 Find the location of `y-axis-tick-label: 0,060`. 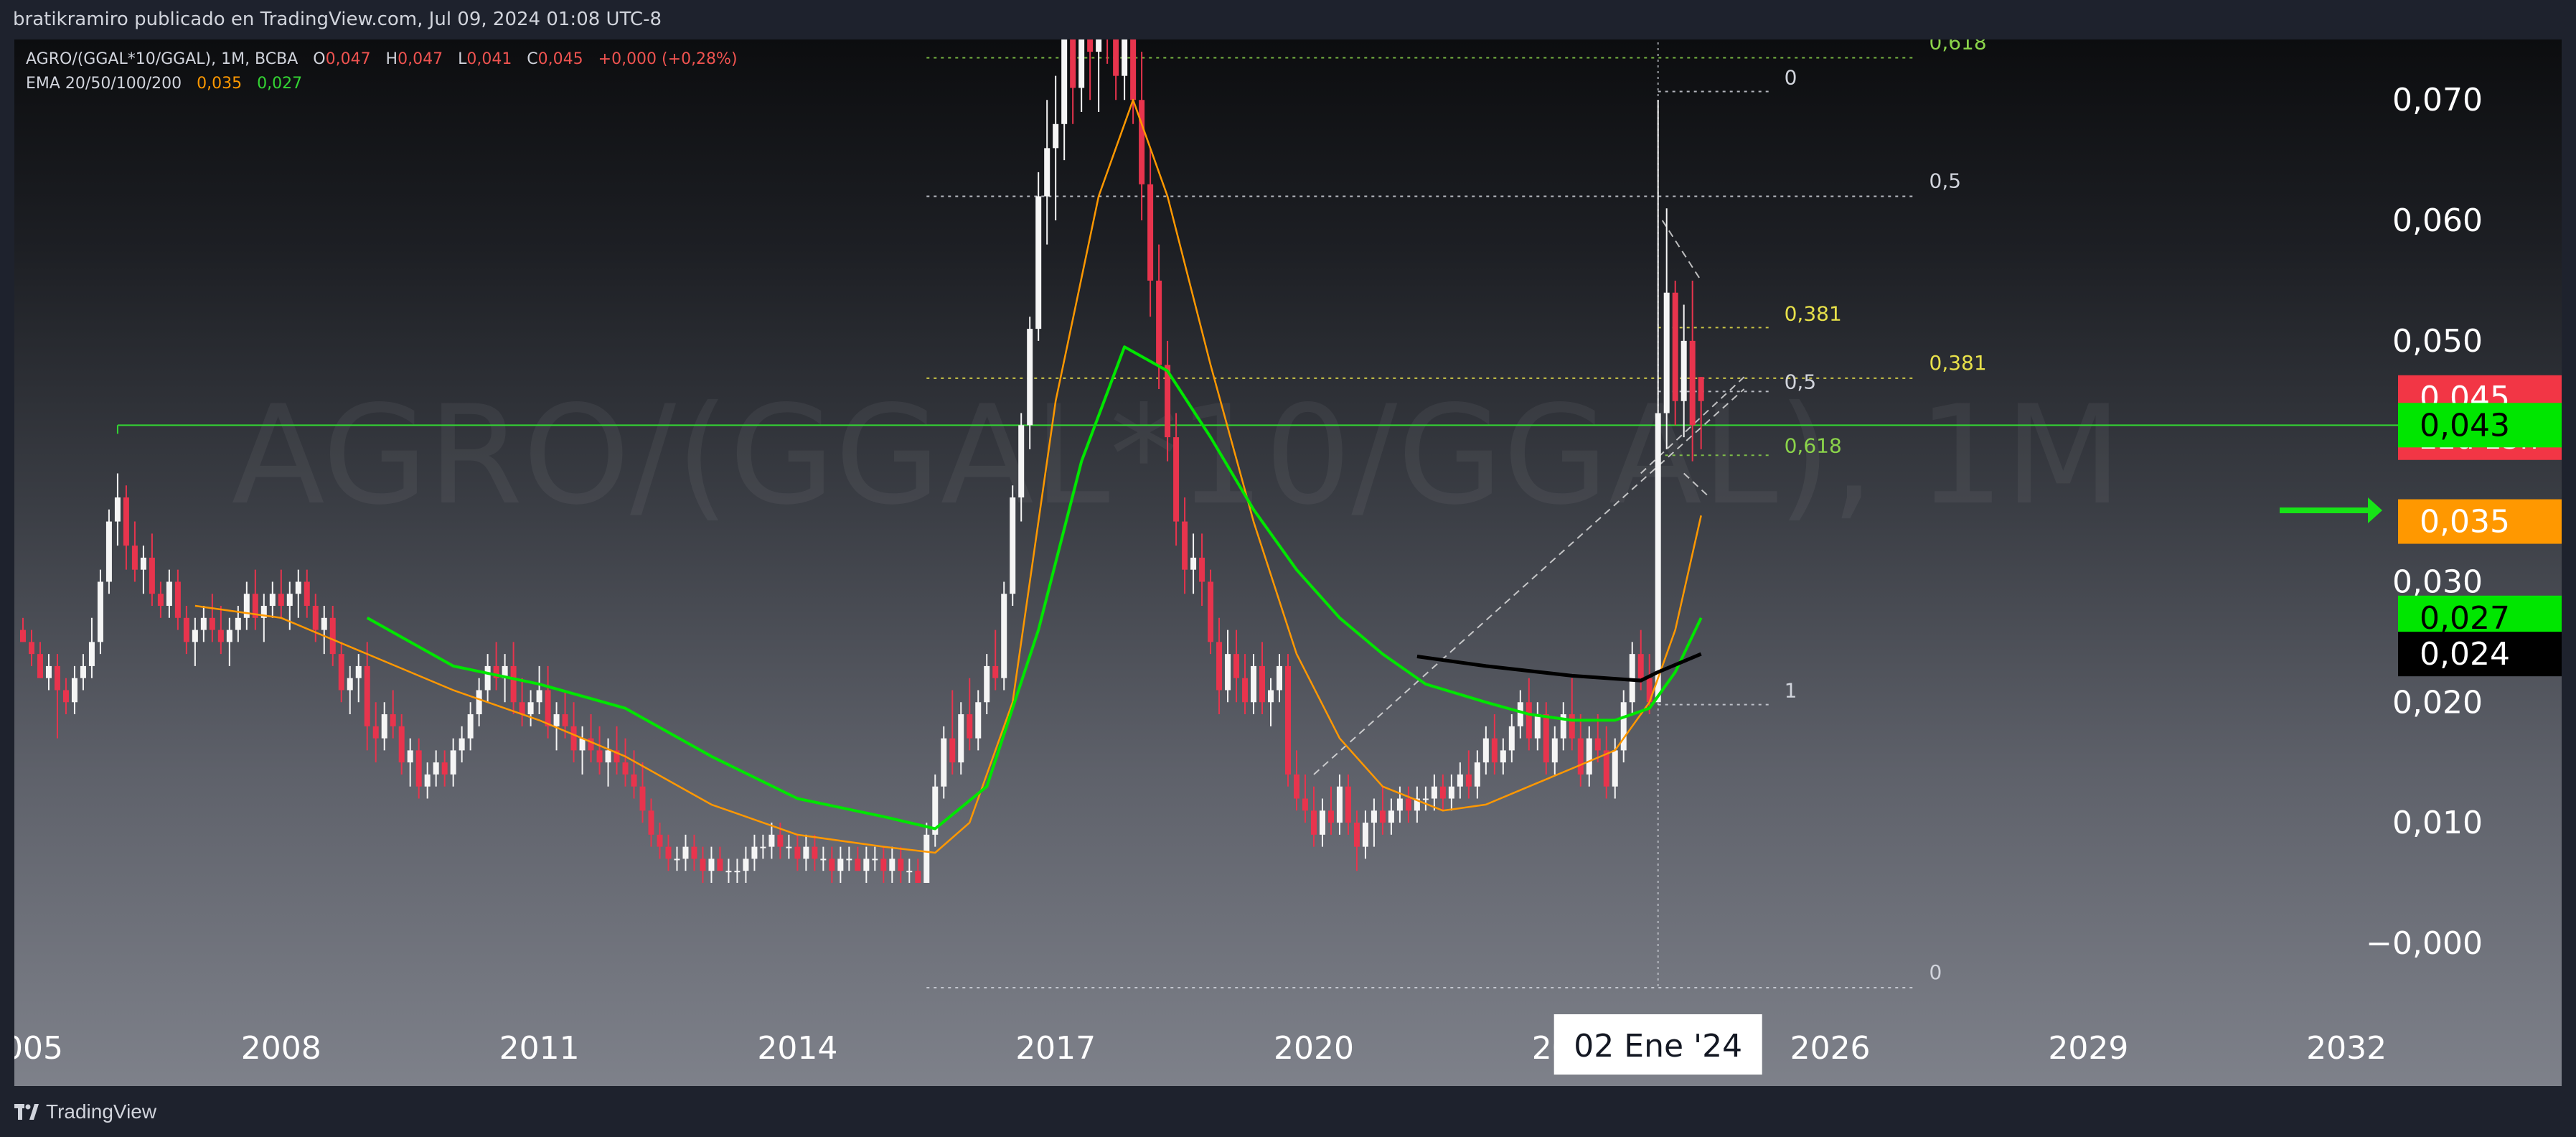

y-axis-tick-label: 0,060 is located at coordinates (2437, 220).